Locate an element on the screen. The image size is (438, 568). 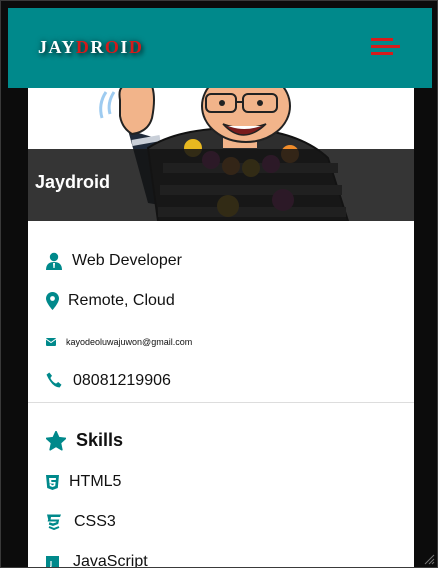
skill-javascript: JavaScript is located at coordinates (97, 560).